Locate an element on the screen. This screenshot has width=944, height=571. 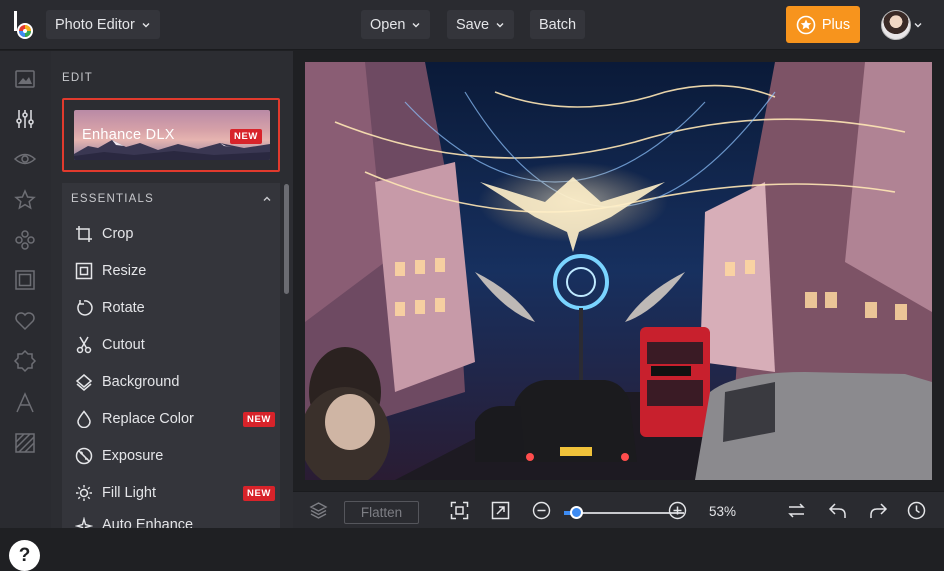
heart-icon is located at coordinates (25, 321).